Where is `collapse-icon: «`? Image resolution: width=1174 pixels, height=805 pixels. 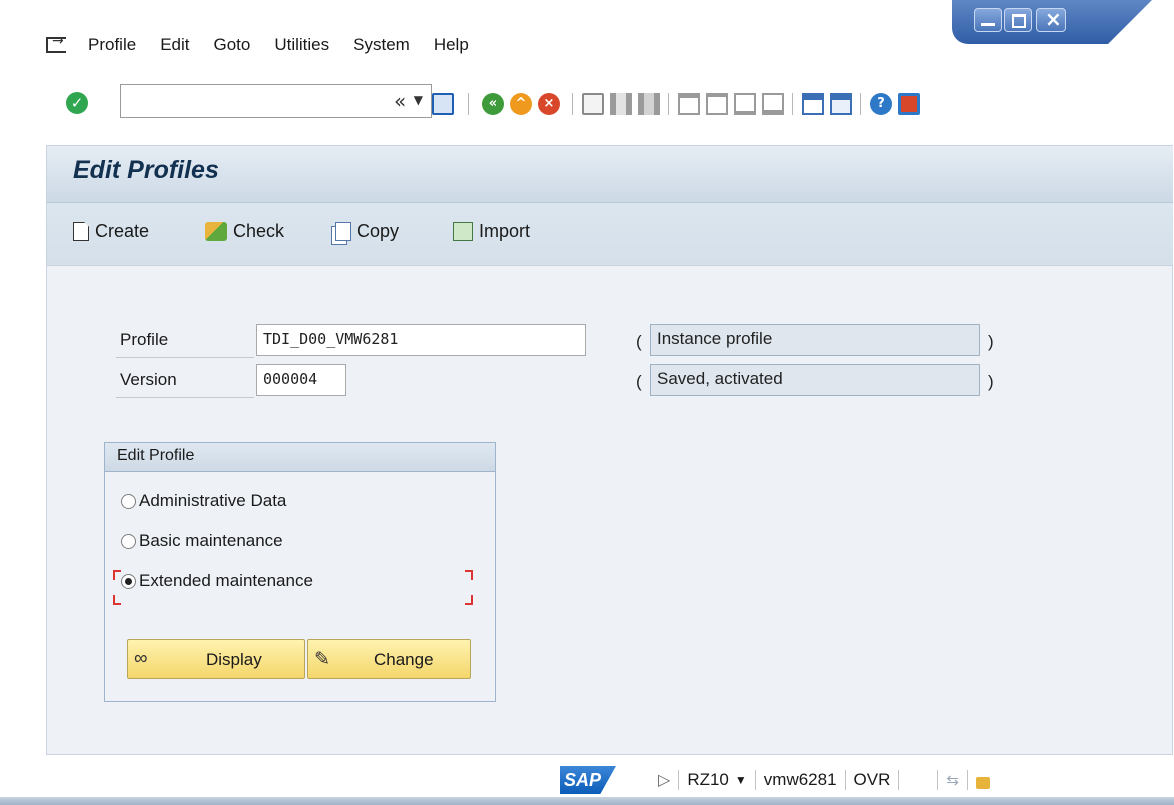
collapse-icon: « is located at coordinates (400, 101).